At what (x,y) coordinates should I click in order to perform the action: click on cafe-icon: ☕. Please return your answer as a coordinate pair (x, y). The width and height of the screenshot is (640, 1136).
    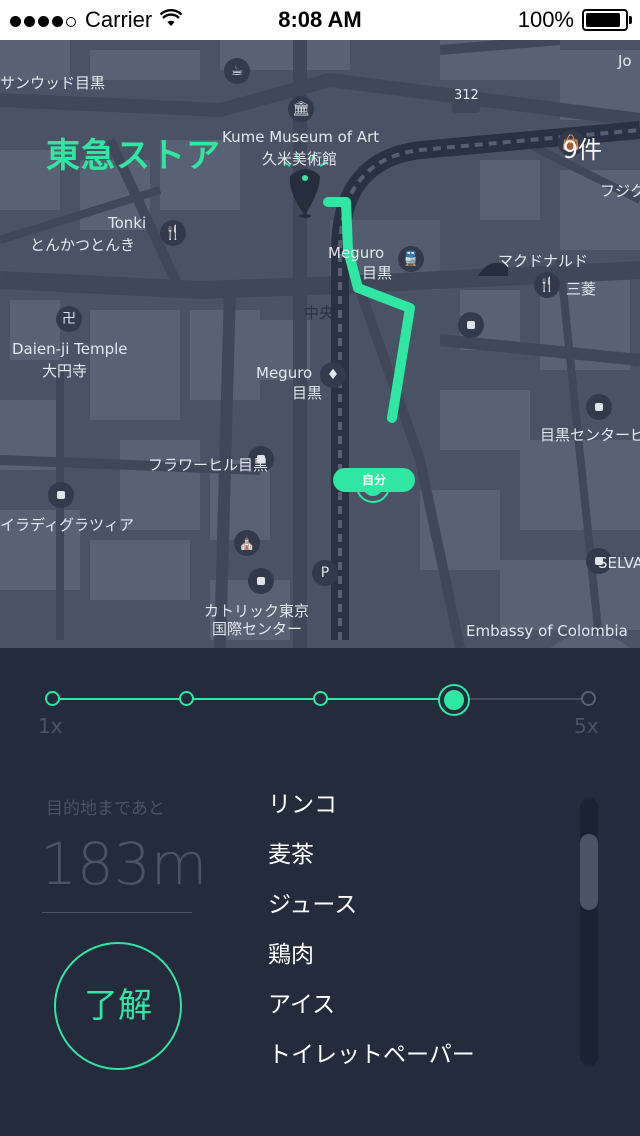
    Looking at the image, I should click on (237, 71).